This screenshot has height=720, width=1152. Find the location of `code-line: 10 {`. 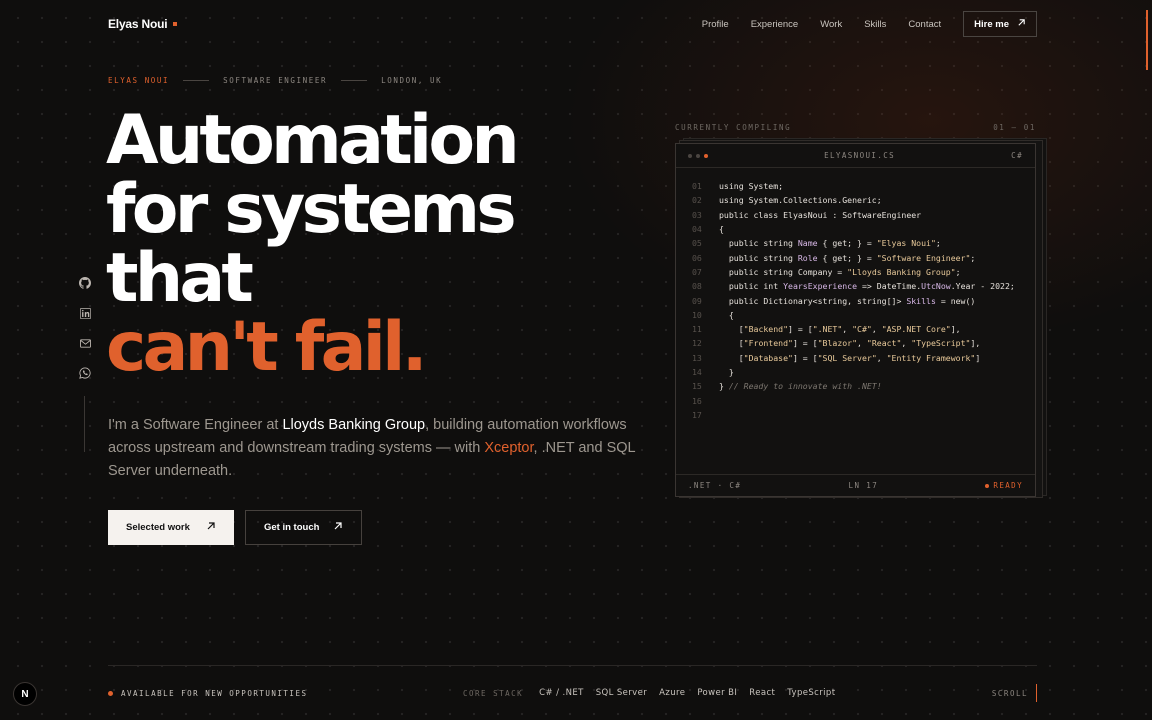

code-line: 10 { is located at coordinates (855, 315).